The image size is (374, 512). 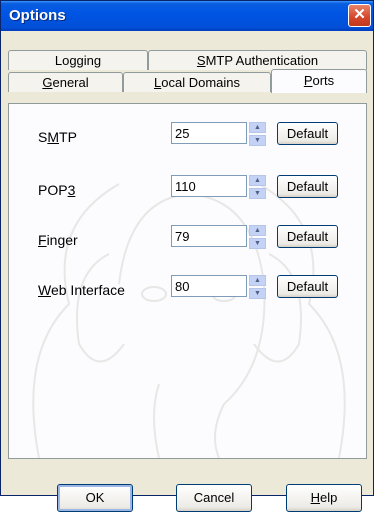 I want to click on tab-logging: Logging, so click(x=78, y=60).